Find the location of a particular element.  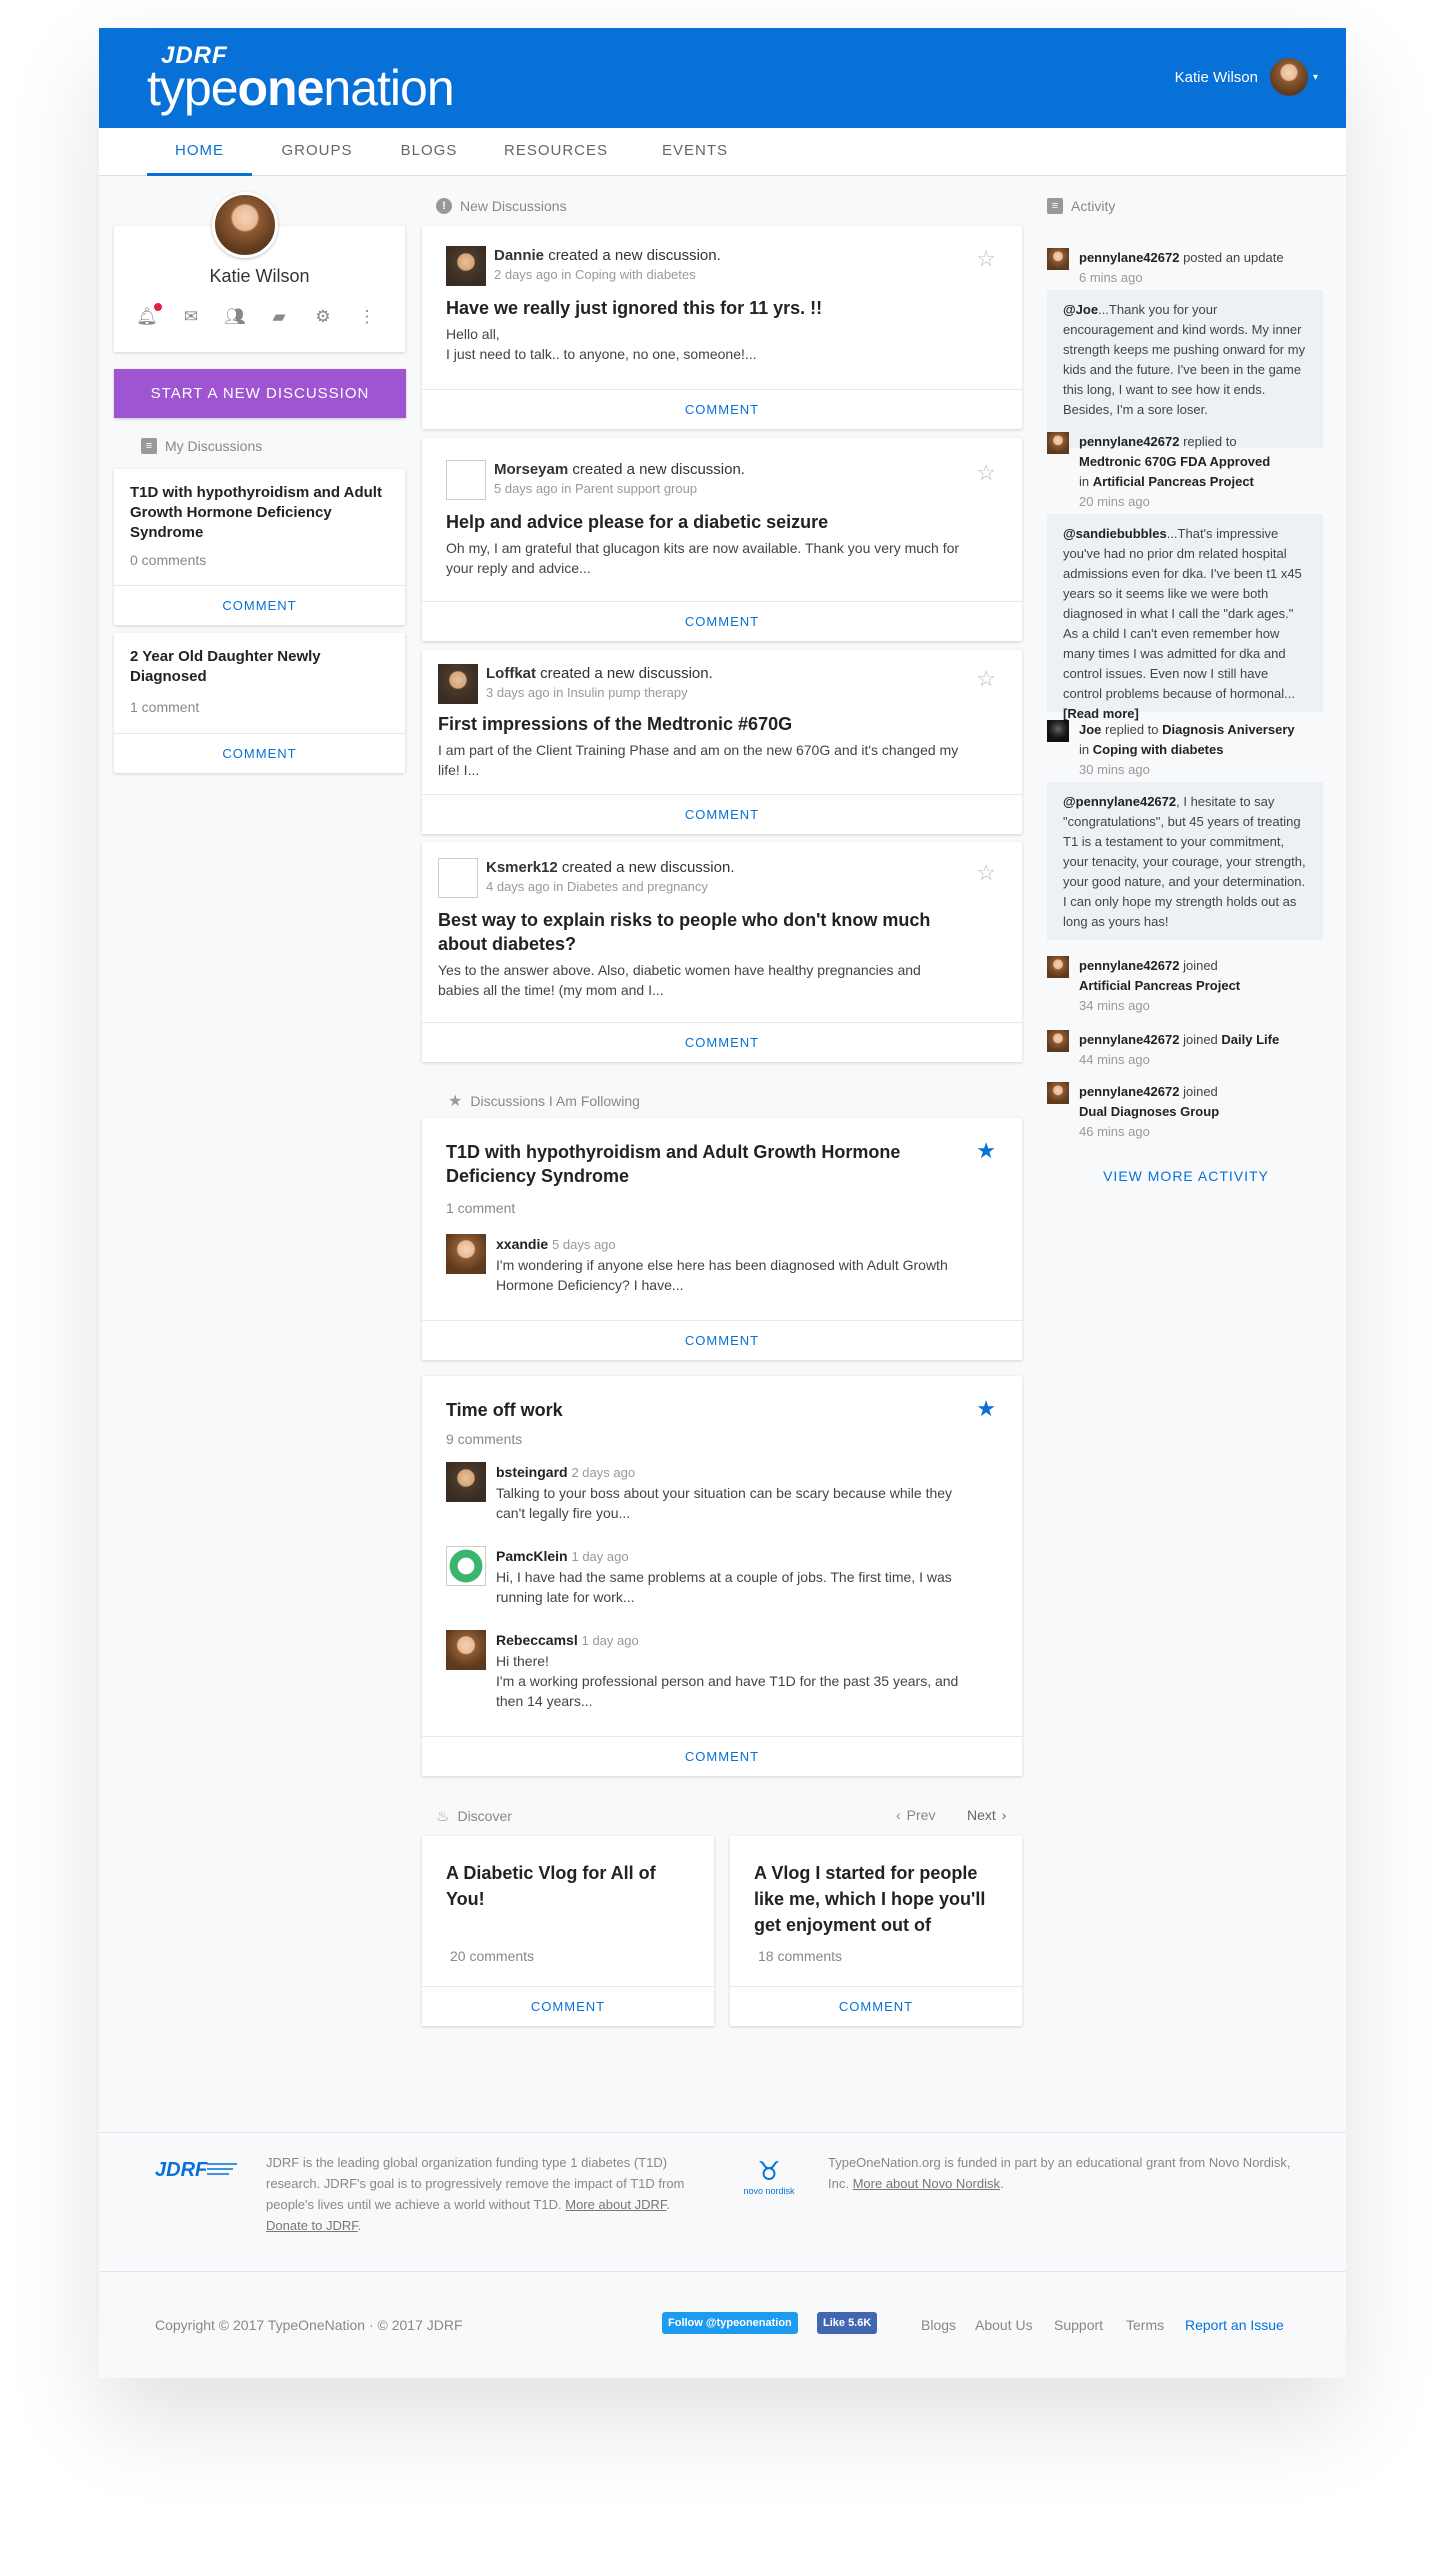

profile-avatar is located at coordinates (245, 225).